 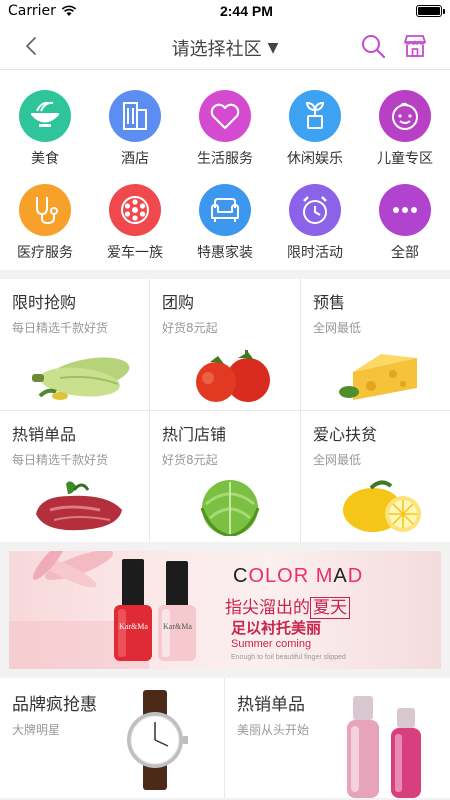 I want to click on promo-tile: 热销单品每日精选千款好货, so click(x=74, y=476).